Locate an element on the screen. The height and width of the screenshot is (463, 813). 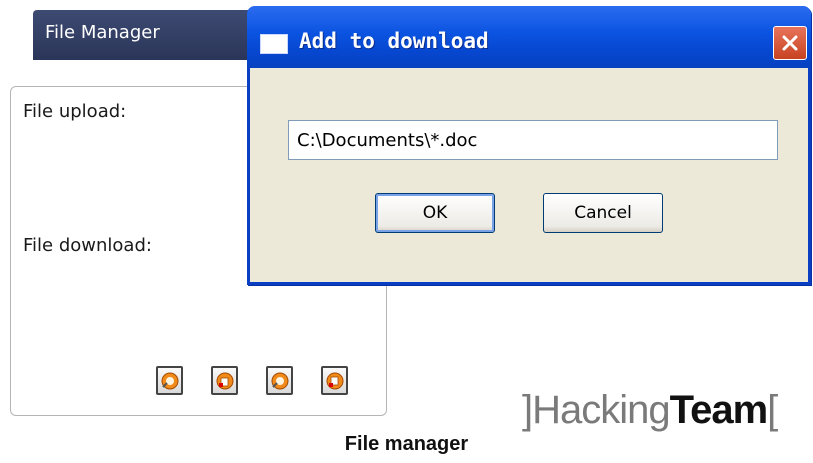
file-upload-label: File upload: is located at coordinates (75, 111).